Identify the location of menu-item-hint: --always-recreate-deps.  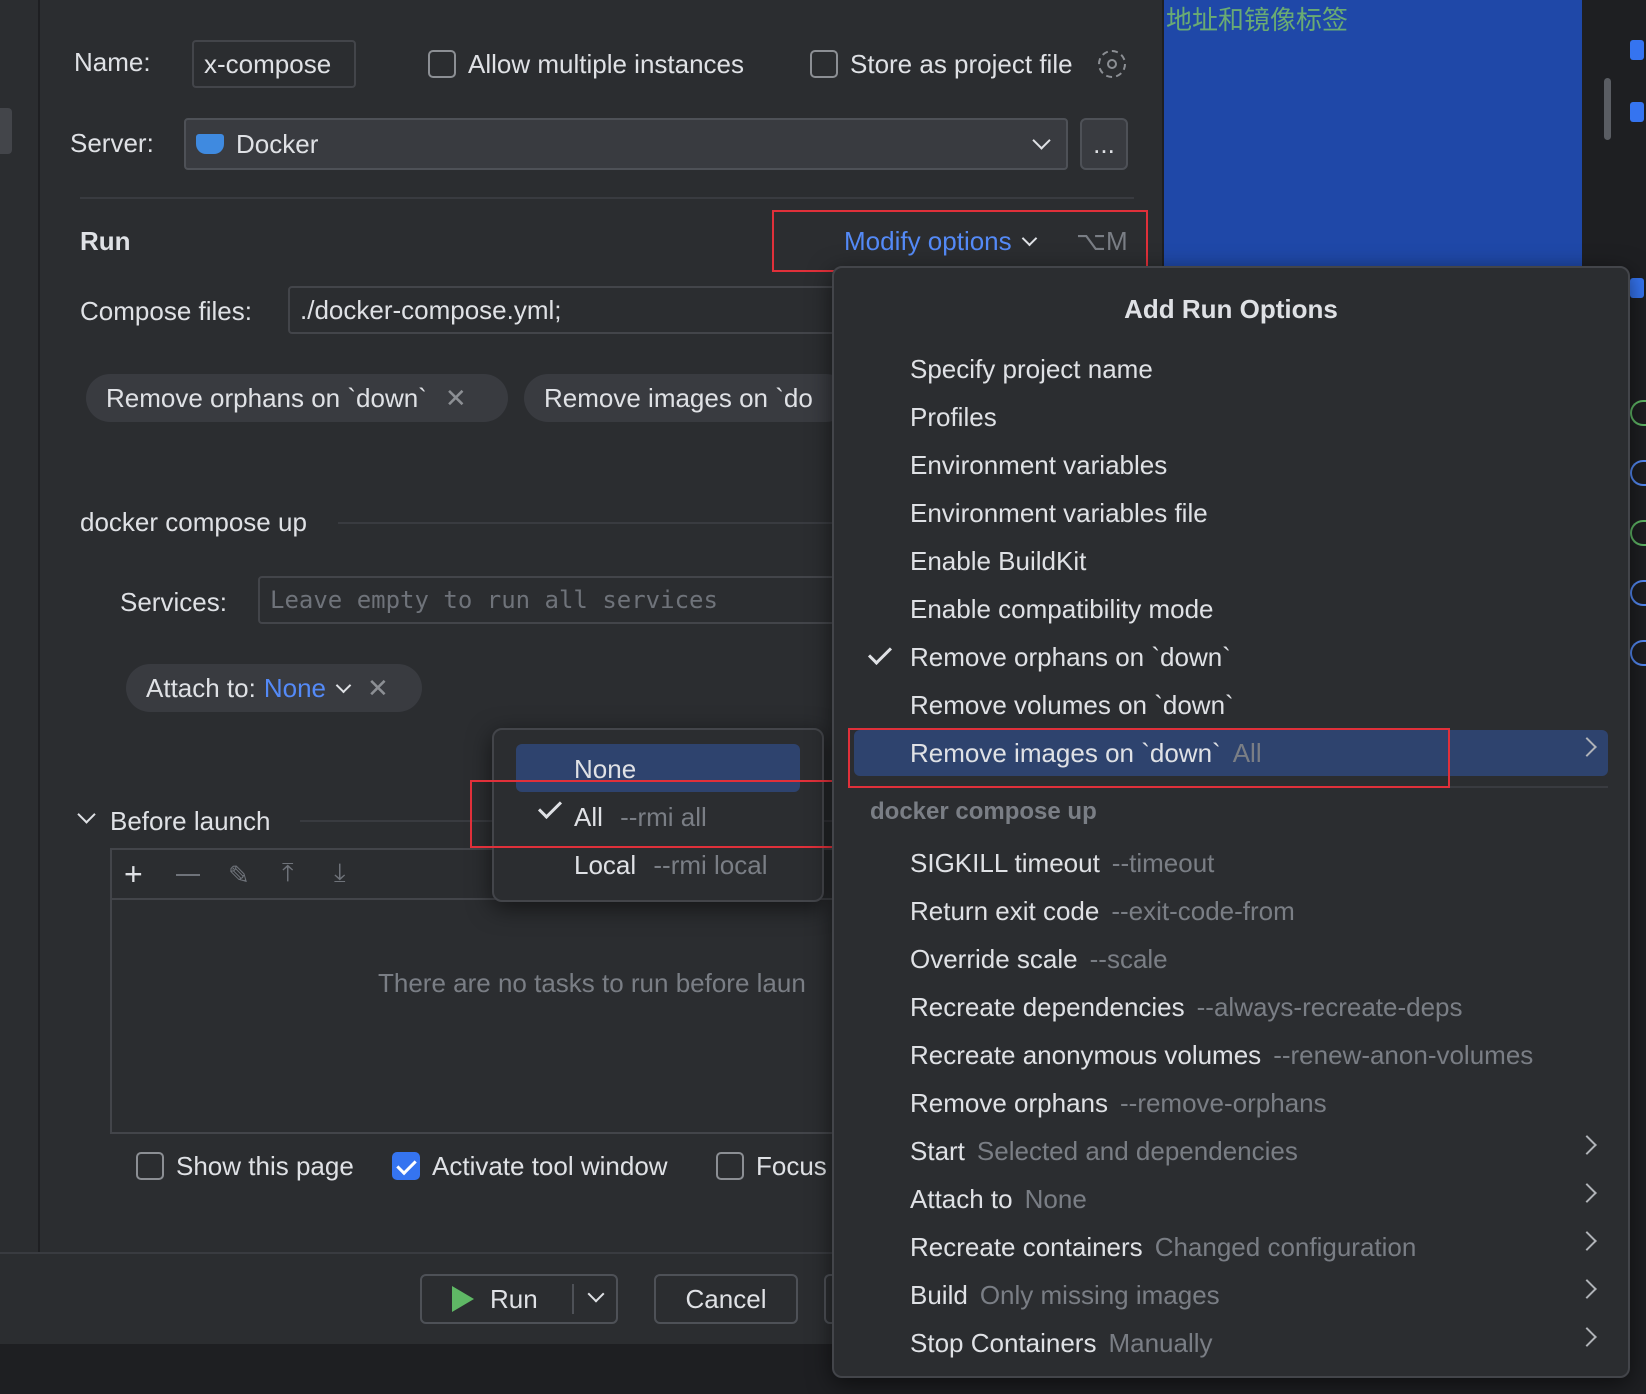
(1329, 1006).